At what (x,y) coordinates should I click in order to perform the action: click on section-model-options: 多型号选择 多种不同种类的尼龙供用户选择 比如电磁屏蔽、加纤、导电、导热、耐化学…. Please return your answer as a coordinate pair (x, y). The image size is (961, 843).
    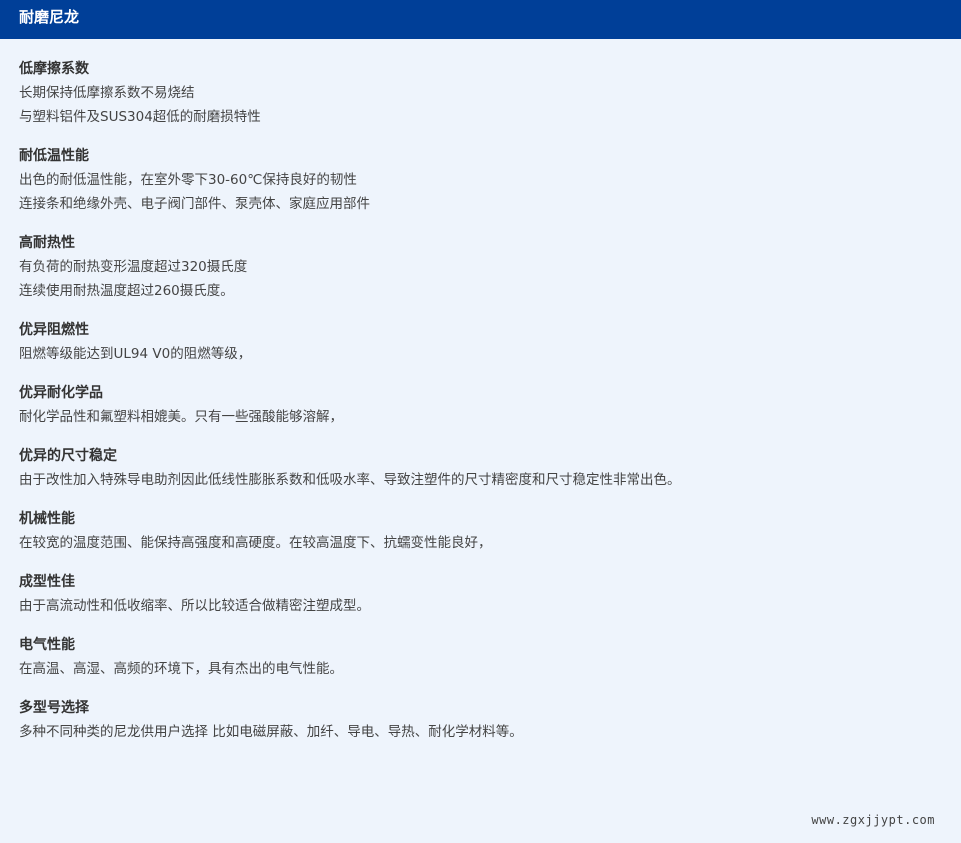
    Looking at the image, I should click on (490, 720).